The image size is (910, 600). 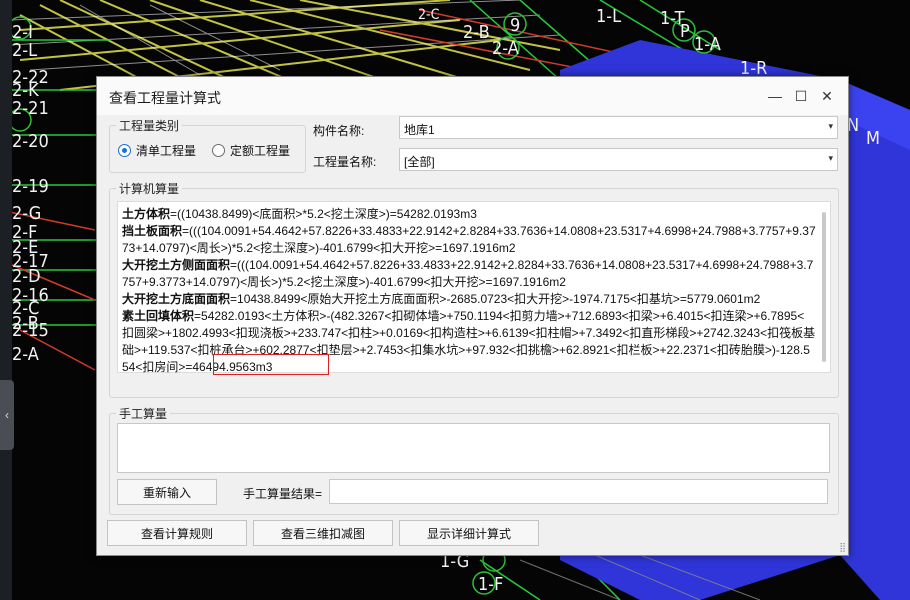 I want to click on axis-label: 2-G, so click(x=27, y=213).